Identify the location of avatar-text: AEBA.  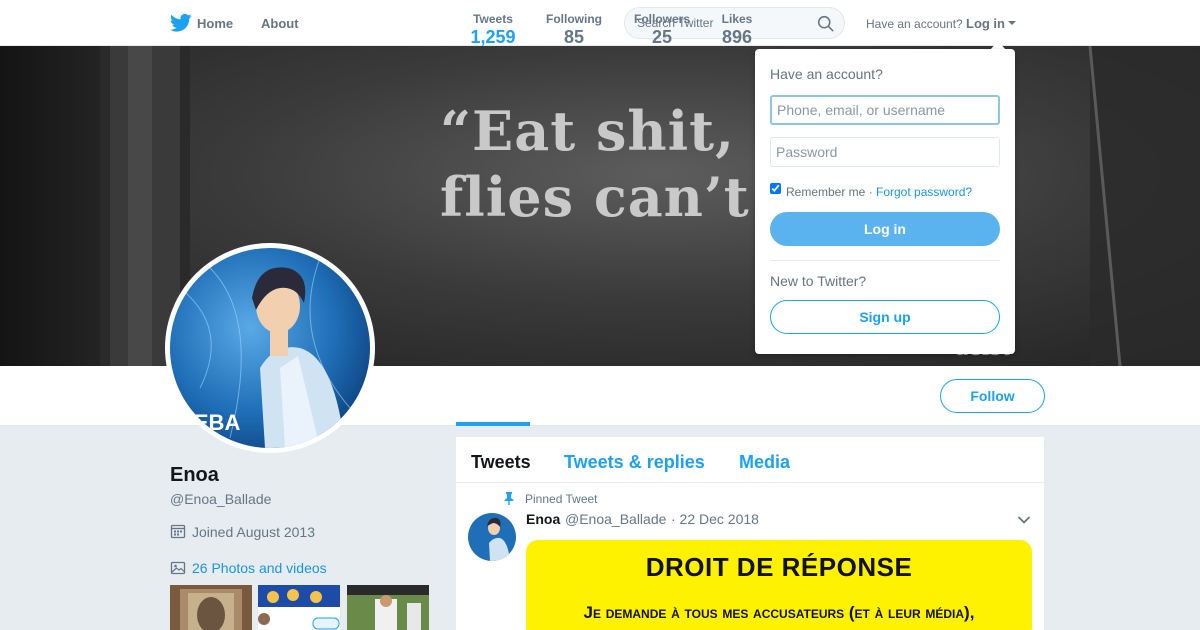
(209, 422).